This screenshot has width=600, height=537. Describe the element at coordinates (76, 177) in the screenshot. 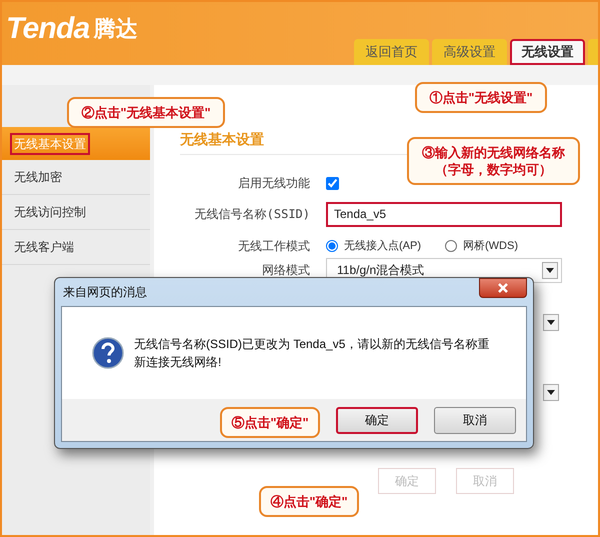

I see `sidebar-item: 无线加密` at that location.